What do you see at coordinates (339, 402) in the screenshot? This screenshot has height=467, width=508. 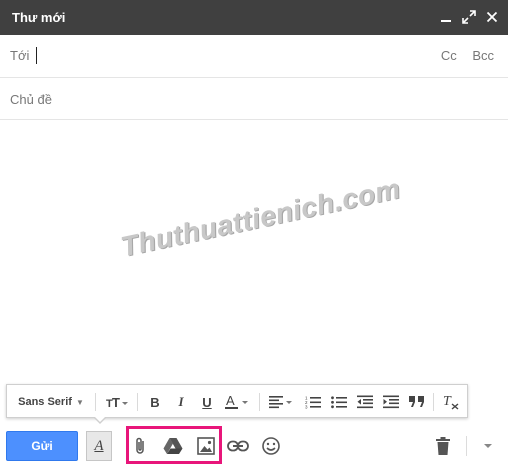 I see `bulleted-list-icon` at bounding box center [339, 402].